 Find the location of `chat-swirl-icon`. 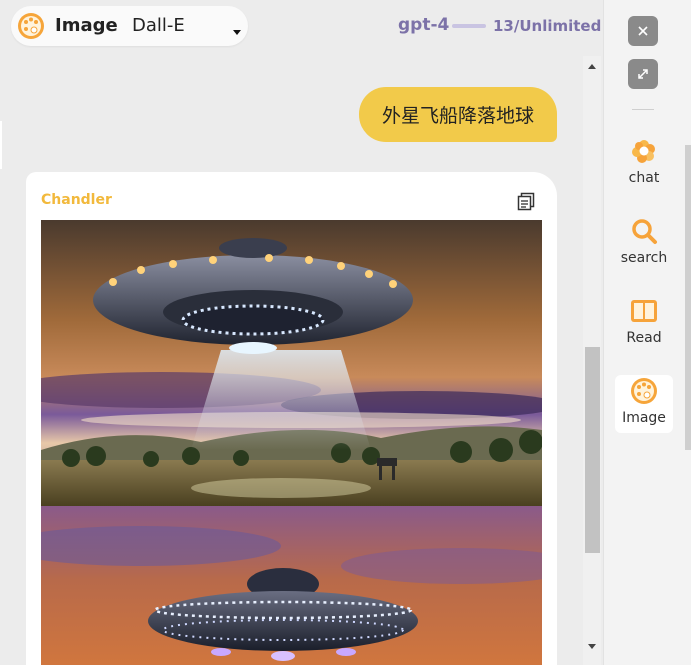

chat-swirl-icon is located at coordinates (643, 151).